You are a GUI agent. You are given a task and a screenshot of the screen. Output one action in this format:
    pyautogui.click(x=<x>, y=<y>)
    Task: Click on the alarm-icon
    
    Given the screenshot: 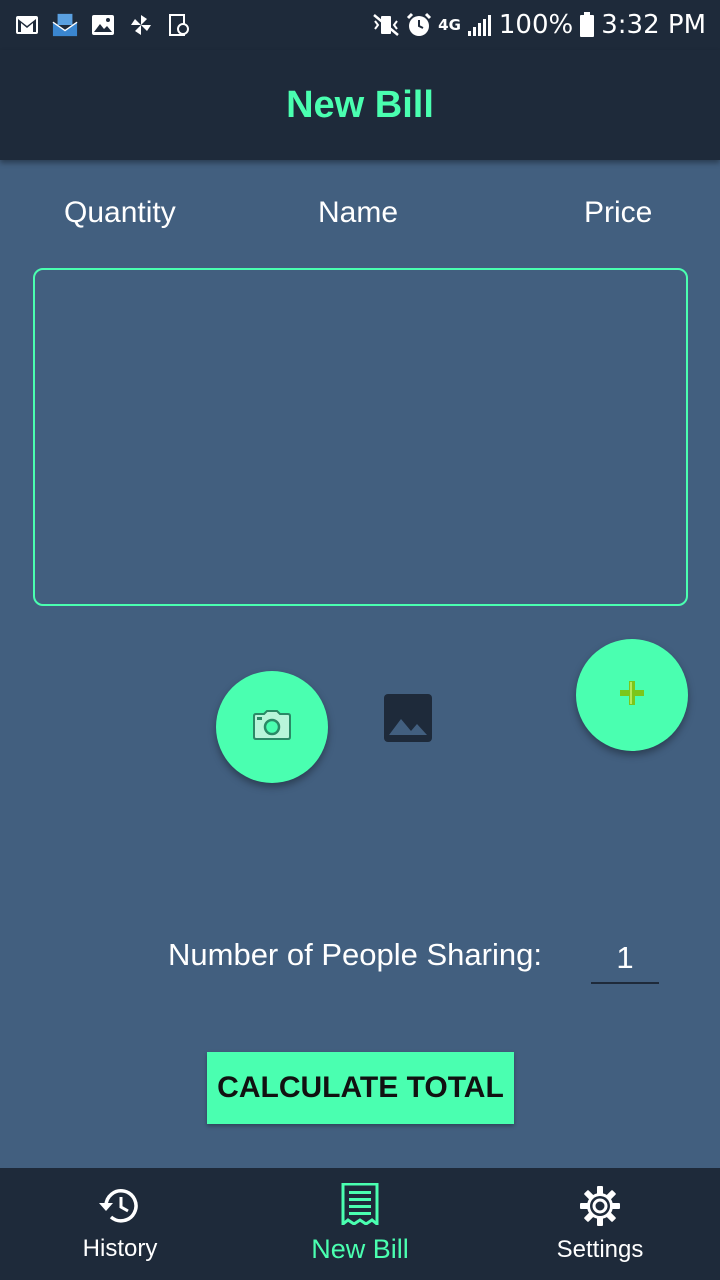 What is the action you would take?
    pyautogui.click(x=419, y=25)
    